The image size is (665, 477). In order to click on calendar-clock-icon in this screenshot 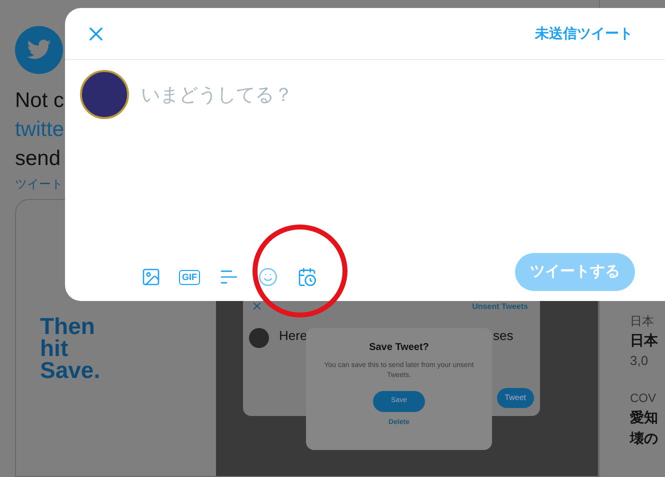, I will do `click(306, 277)`.